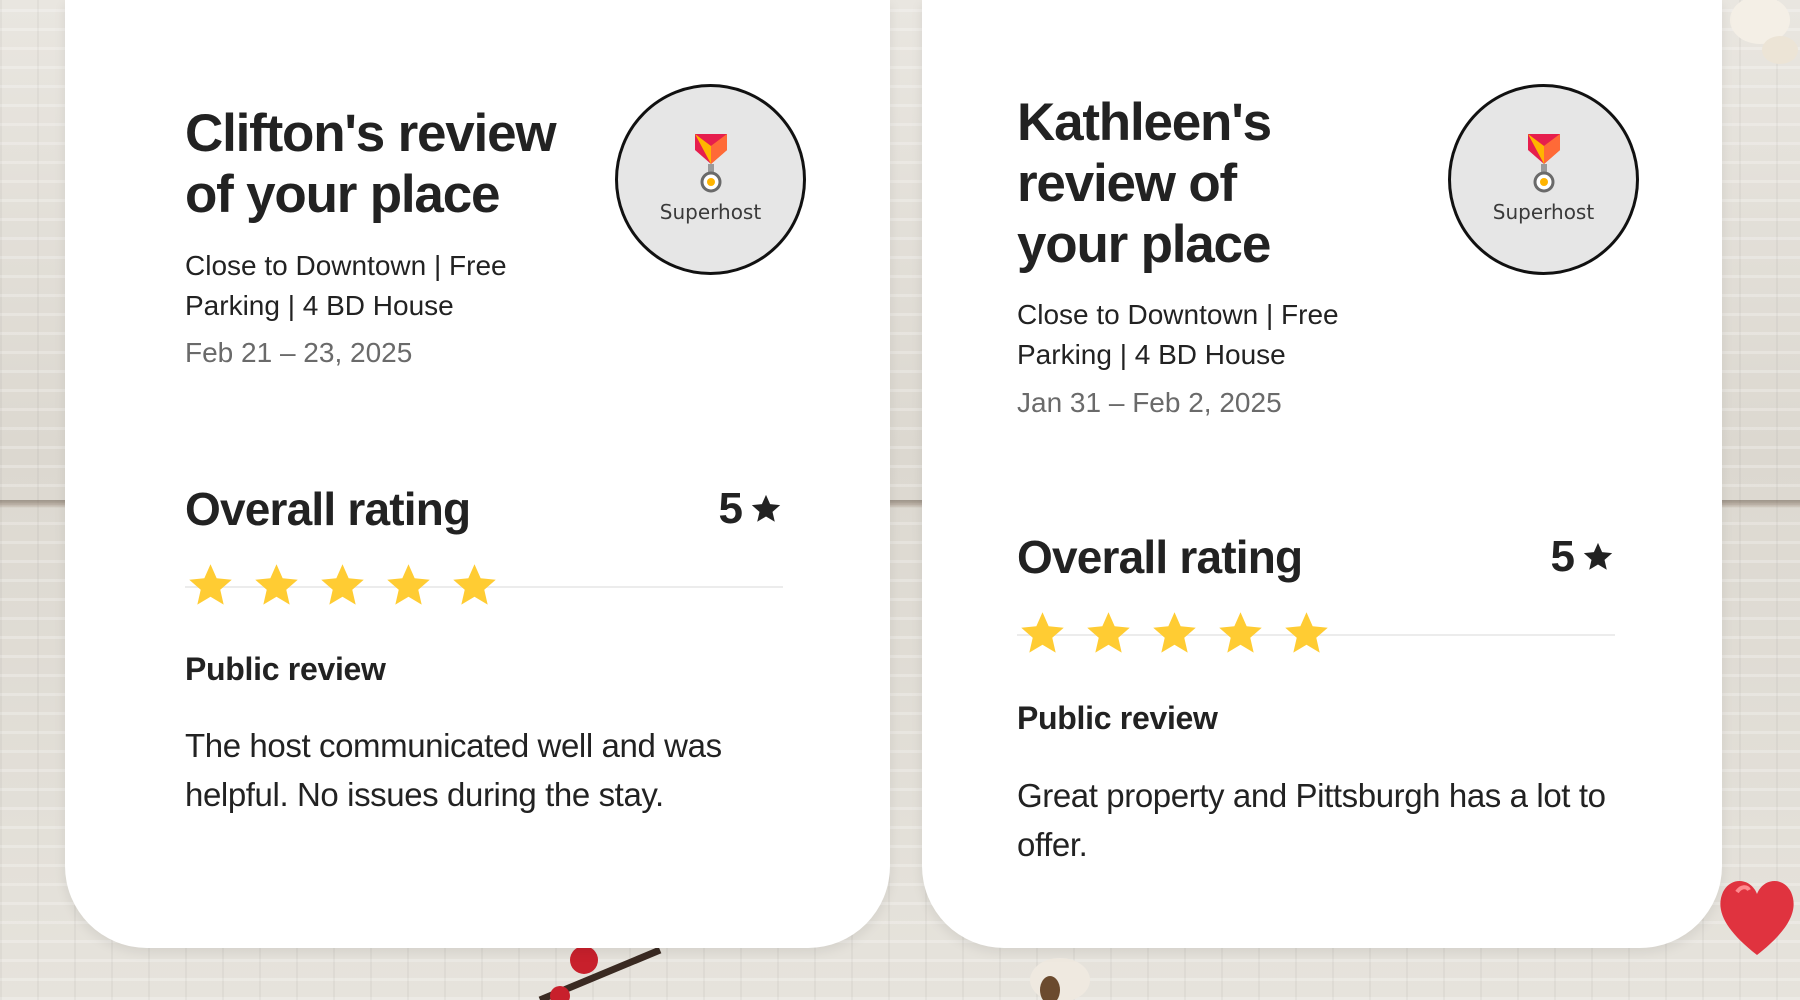 This screenshot has height=1000, width=1800. Describe the element at coordinates (1757, 917) in the screenshot. I see `red-heart-decoration` at that location.